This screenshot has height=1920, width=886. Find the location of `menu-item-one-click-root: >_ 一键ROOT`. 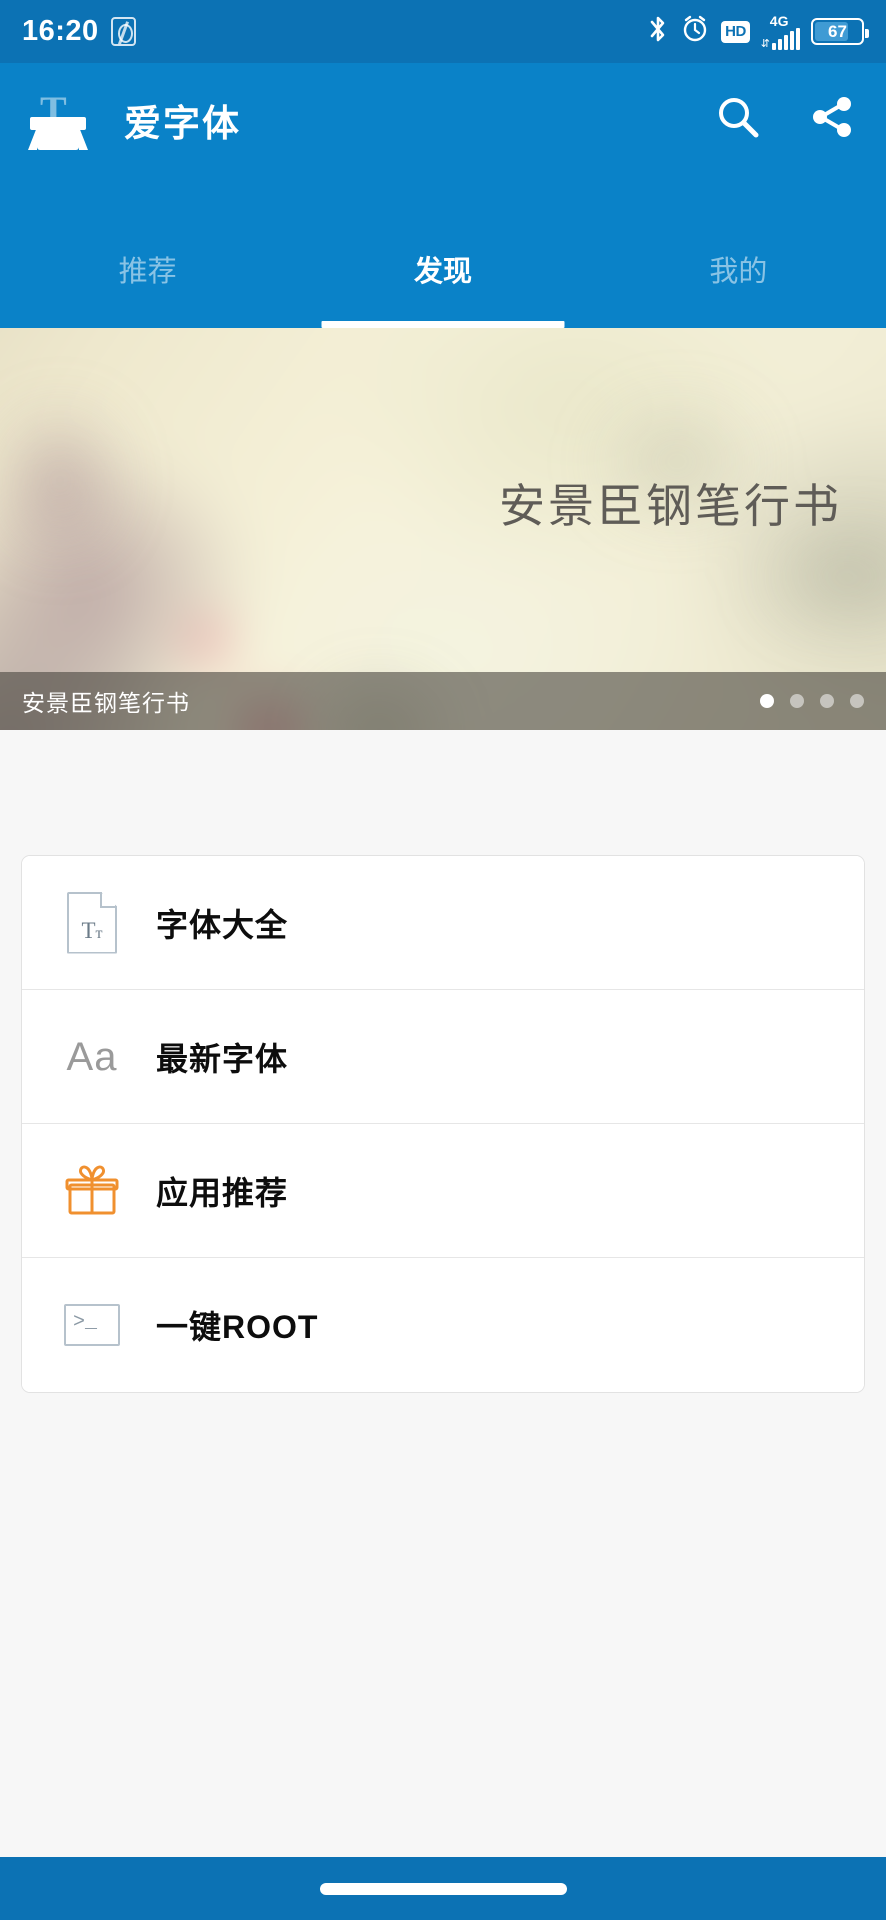

menu-item-one-click-root: >_ 一键ROOT is located at coordinates (443, 1325).